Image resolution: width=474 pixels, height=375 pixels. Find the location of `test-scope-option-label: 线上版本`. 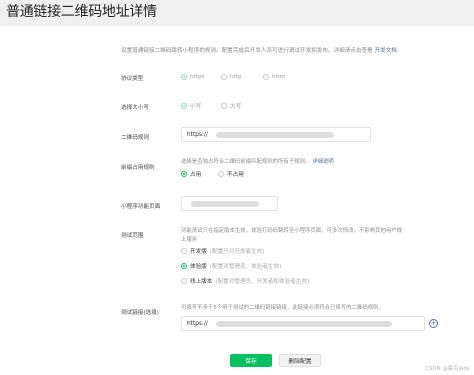

test-scope-option-label: 线上版本 is located at coordinates (201, 282).